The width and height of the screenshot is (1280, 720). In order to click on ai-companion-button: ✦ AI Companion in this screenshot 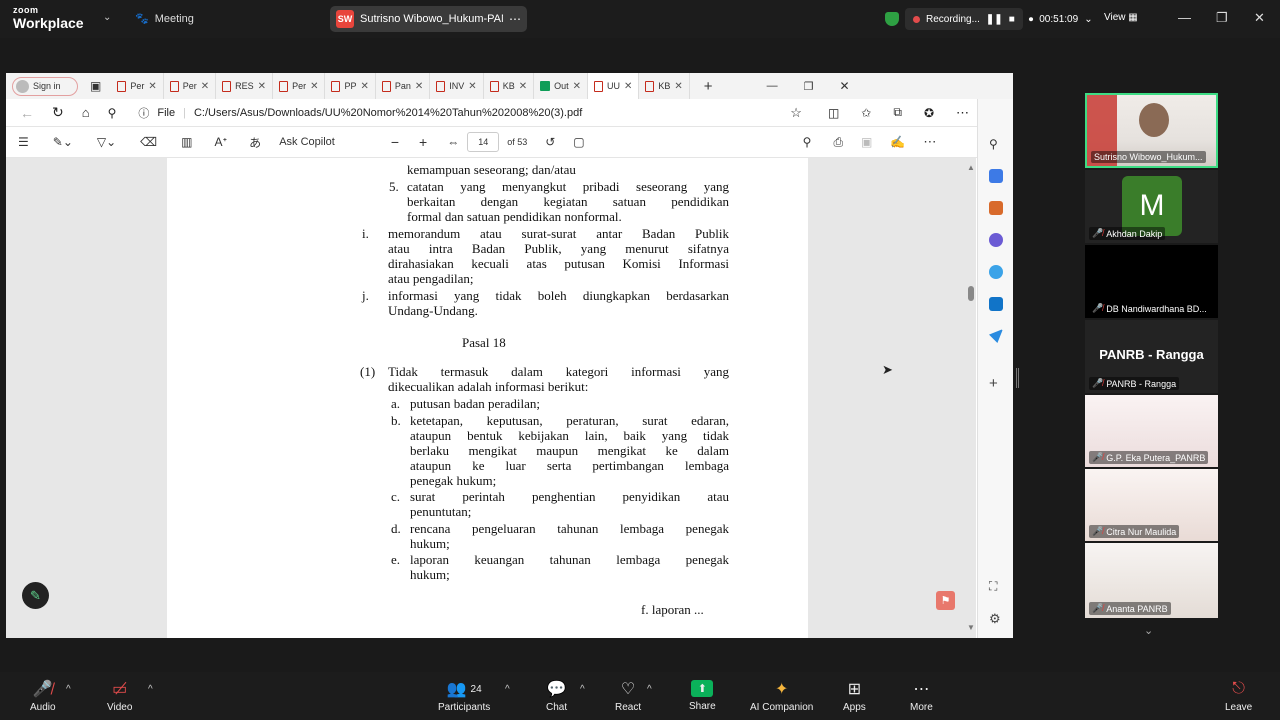, I will do `click(781, 696)`.